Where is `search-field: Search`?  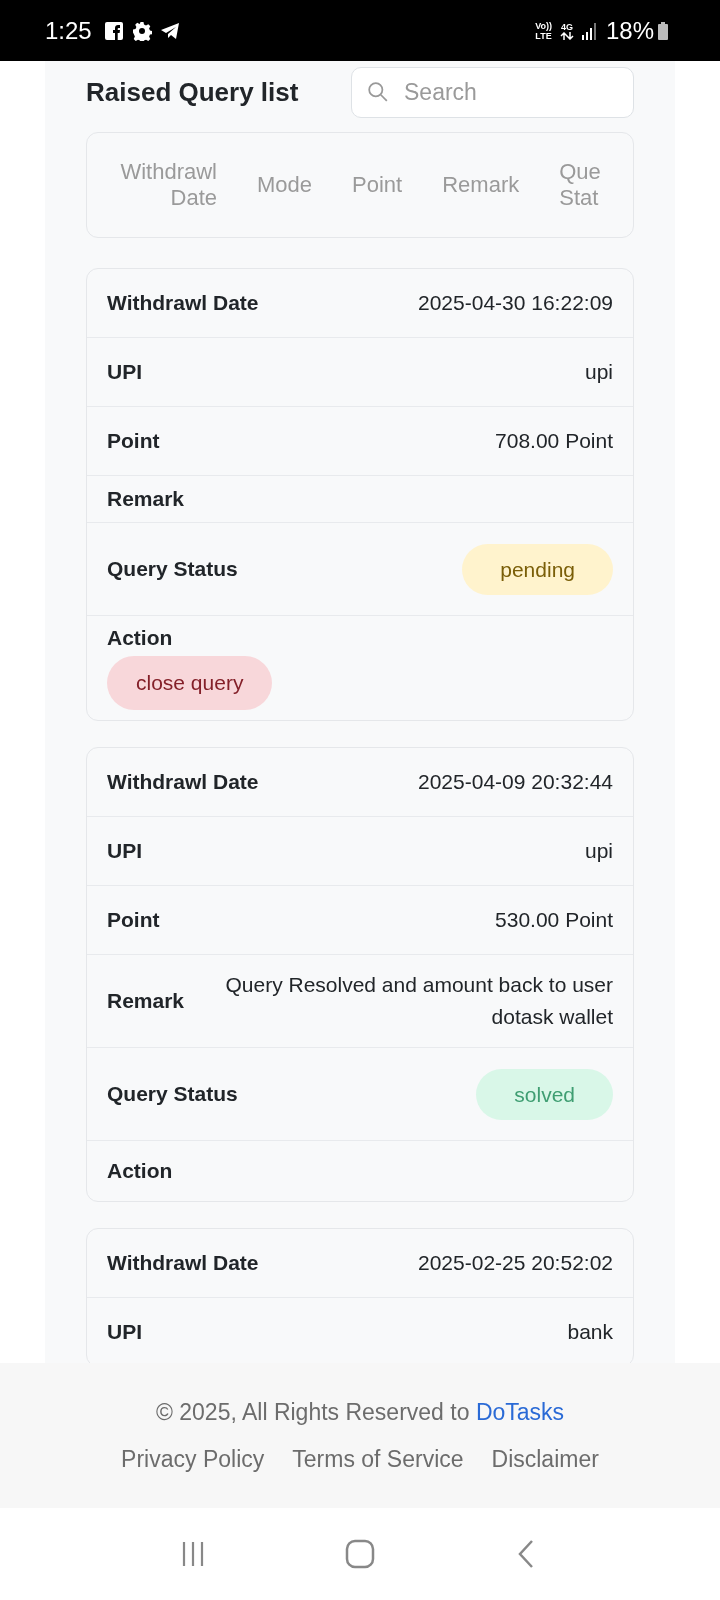 search-field: Search is located at coordinates (492, 92).